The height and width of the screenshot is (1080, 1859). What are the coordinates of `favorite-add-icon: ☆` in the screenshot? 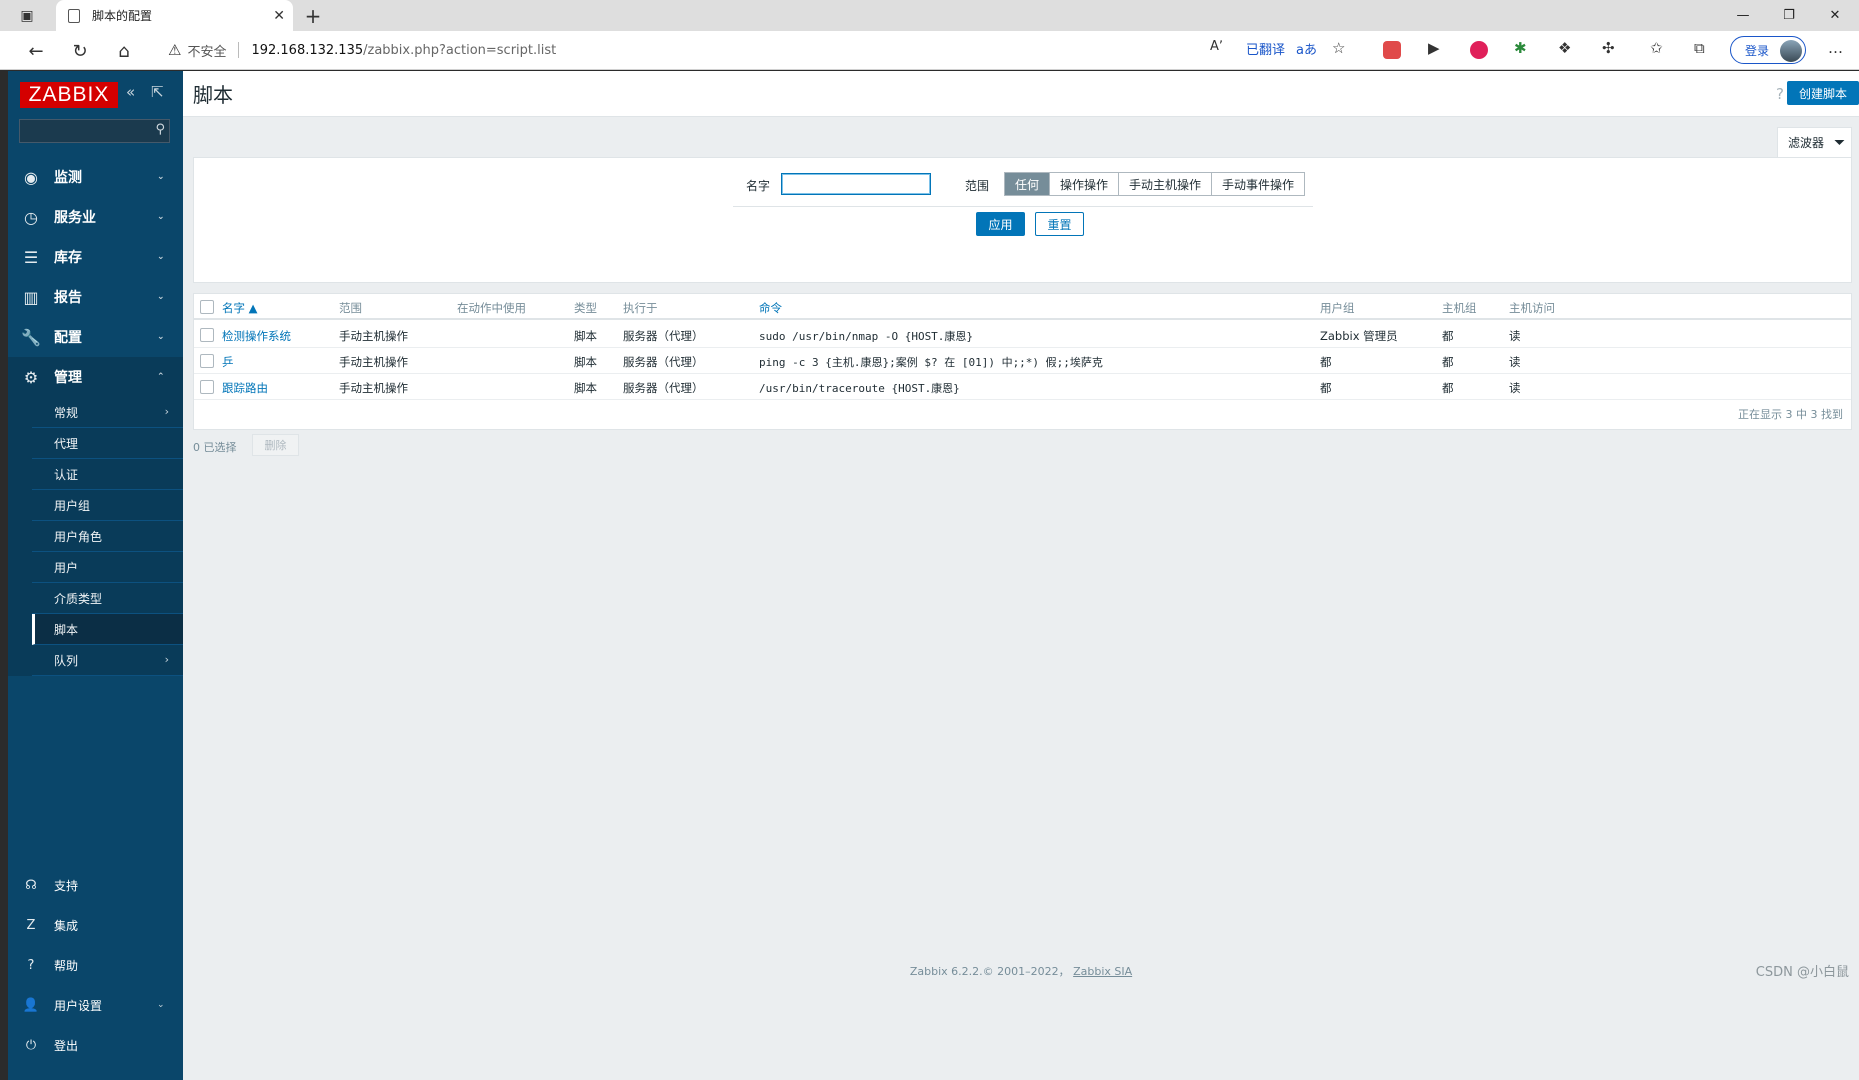 It's located at (1338, 48).